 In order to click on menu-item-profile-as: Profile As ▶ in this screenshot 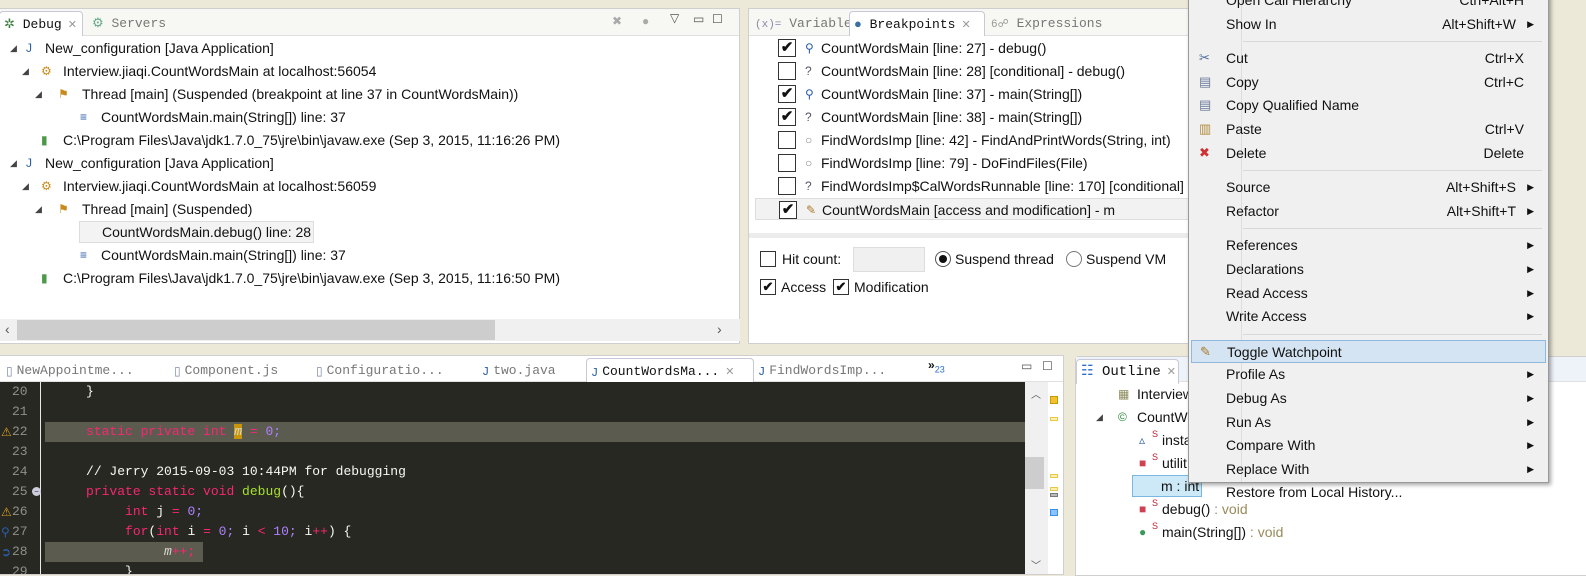, I will do `click(1368, 374)`.